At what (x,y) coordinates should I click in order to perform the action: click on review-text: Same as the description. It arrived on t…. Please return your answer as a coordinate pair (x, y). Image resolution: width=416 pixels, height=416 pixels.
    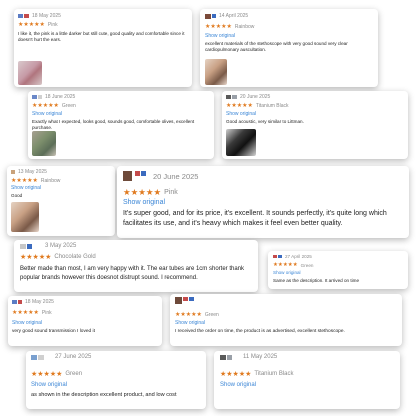
    Looking at the image, I should click on (316, 280).